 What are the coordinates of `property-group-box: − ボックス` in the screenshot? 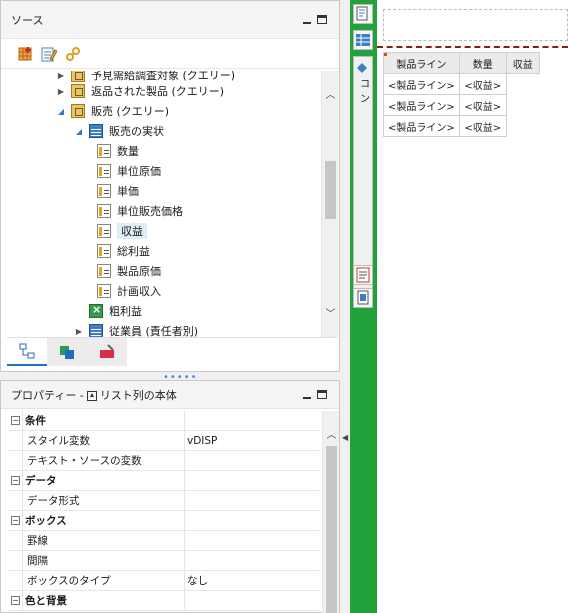 It's located at (164, 521).